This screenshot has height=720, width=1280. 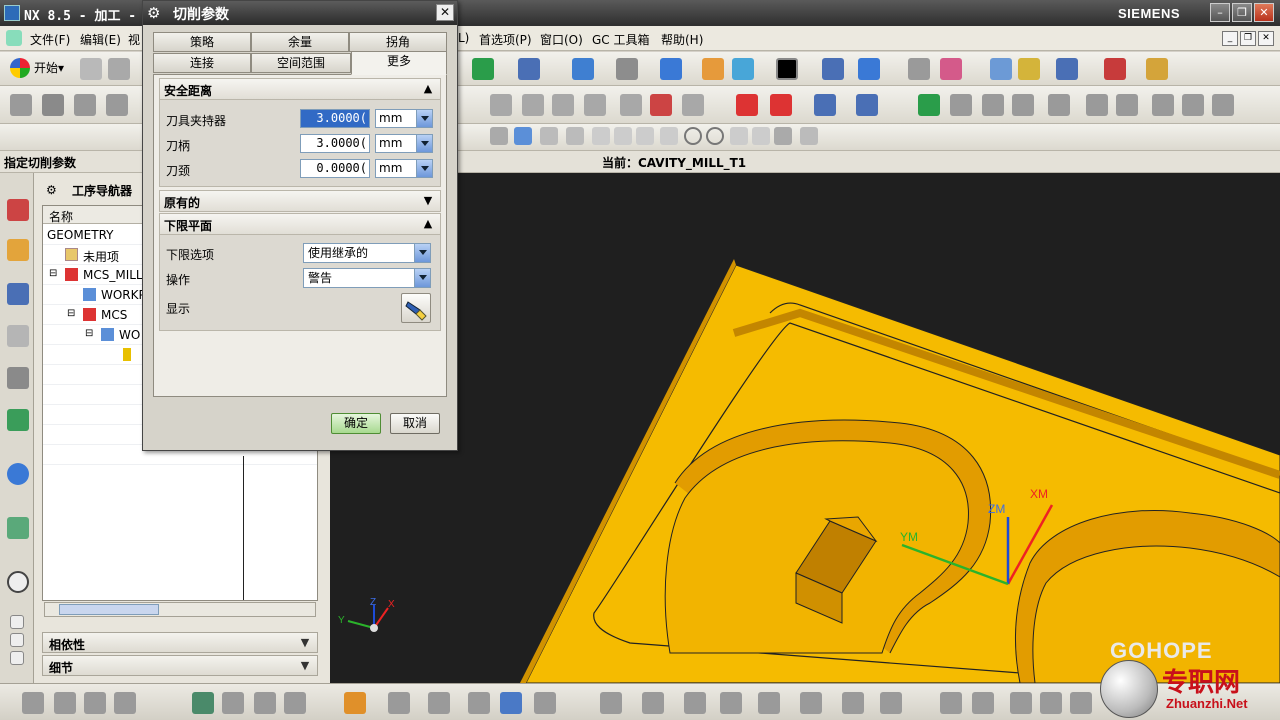 What do you see at coordinates (398, 42) in the screenshot?
I see `tab-corners: 拐角` at bounding box center [398, 42].